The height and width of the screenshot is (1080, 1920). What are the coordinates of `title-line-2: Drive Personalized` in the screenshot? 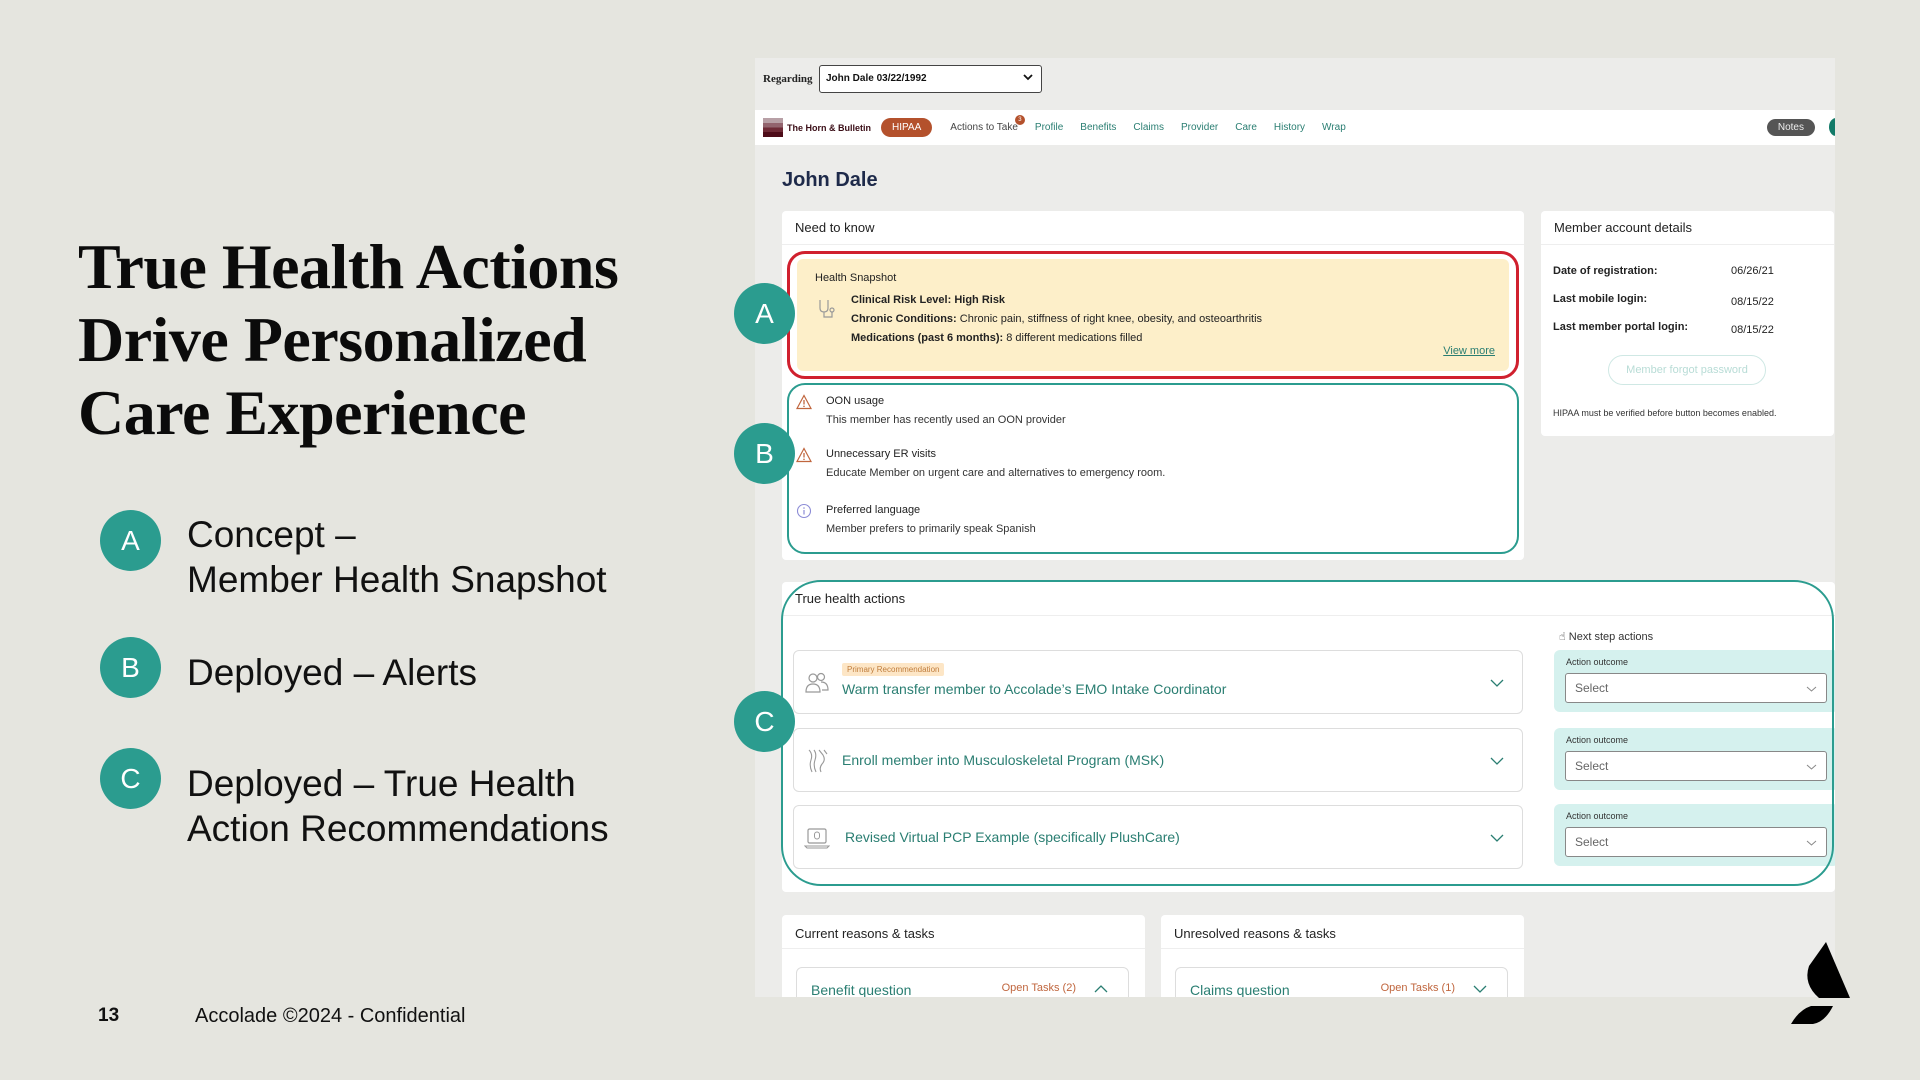 It's located at (332, 339).